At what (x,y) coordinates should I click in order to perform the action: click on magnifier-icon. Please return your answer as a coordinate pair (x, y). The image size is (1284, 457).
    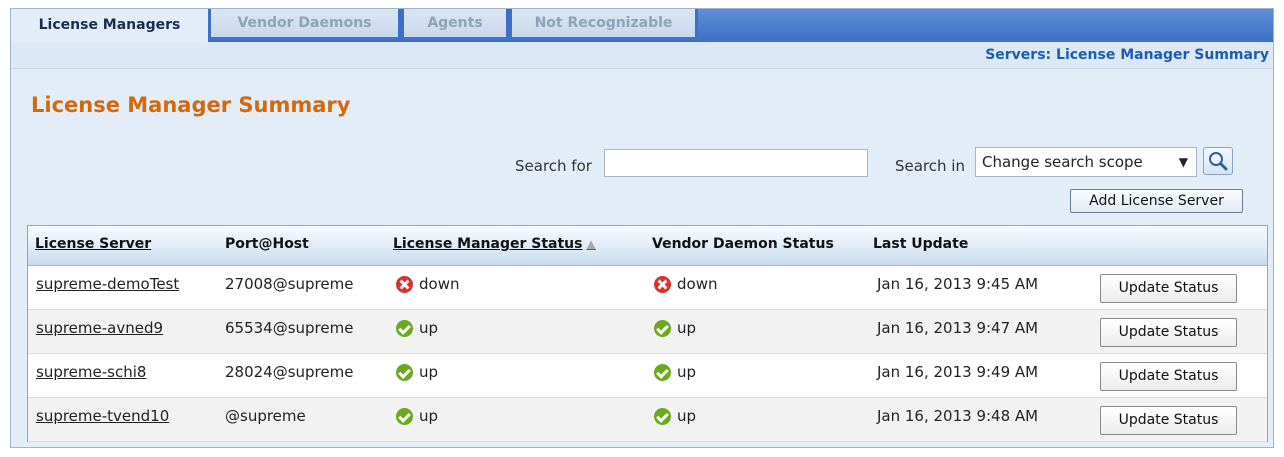
    Looking at the image, I should click on (1218, 161).